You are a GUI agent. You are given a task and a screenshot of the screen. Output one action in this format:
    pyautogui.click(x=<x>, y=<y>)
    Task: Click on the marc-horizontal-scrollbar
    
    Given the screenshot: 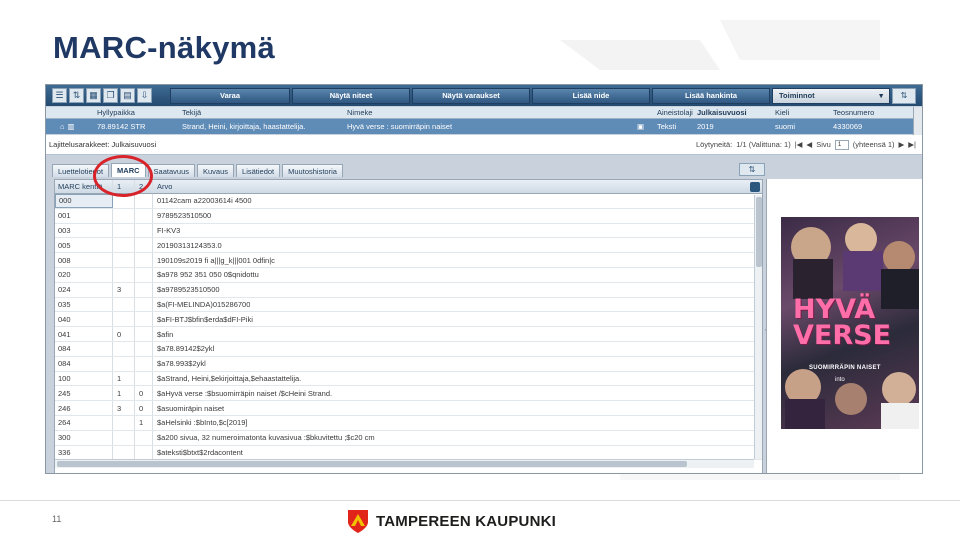 What is the action you would take?
    pyautogui.click(x=404, y=463)
    